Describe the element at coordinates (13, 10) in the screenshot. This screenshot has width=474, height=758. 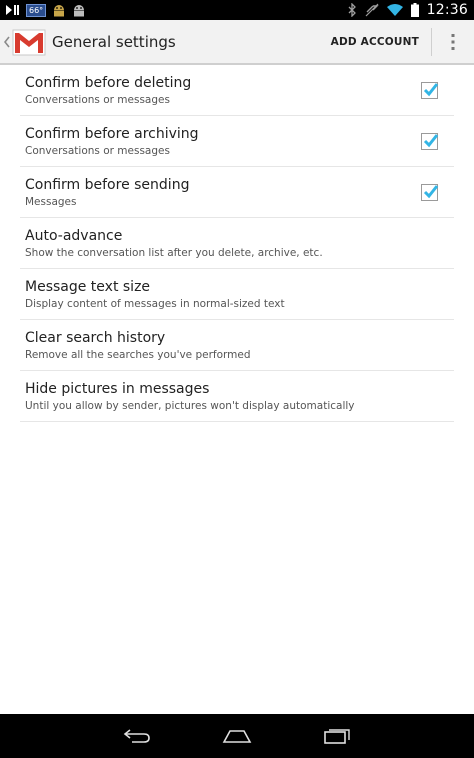
I see `media-play-pause-icon` at that location.